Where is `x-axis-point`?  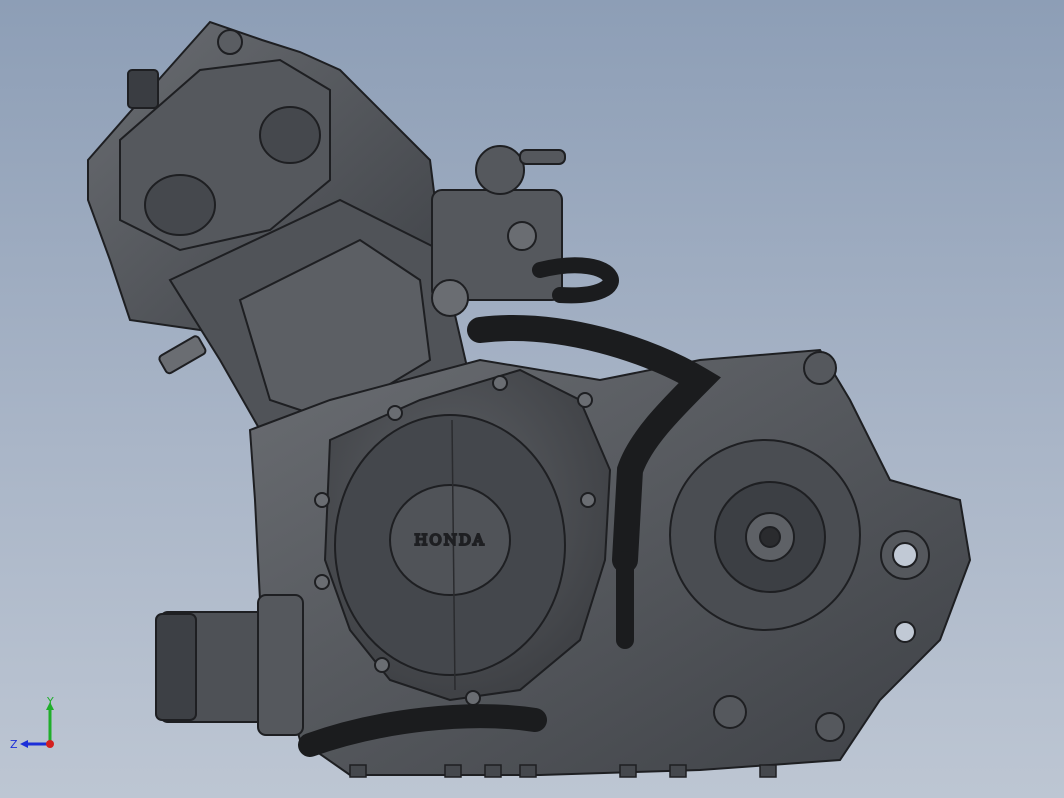 x-axis-point is located at coordinates (50, 744).